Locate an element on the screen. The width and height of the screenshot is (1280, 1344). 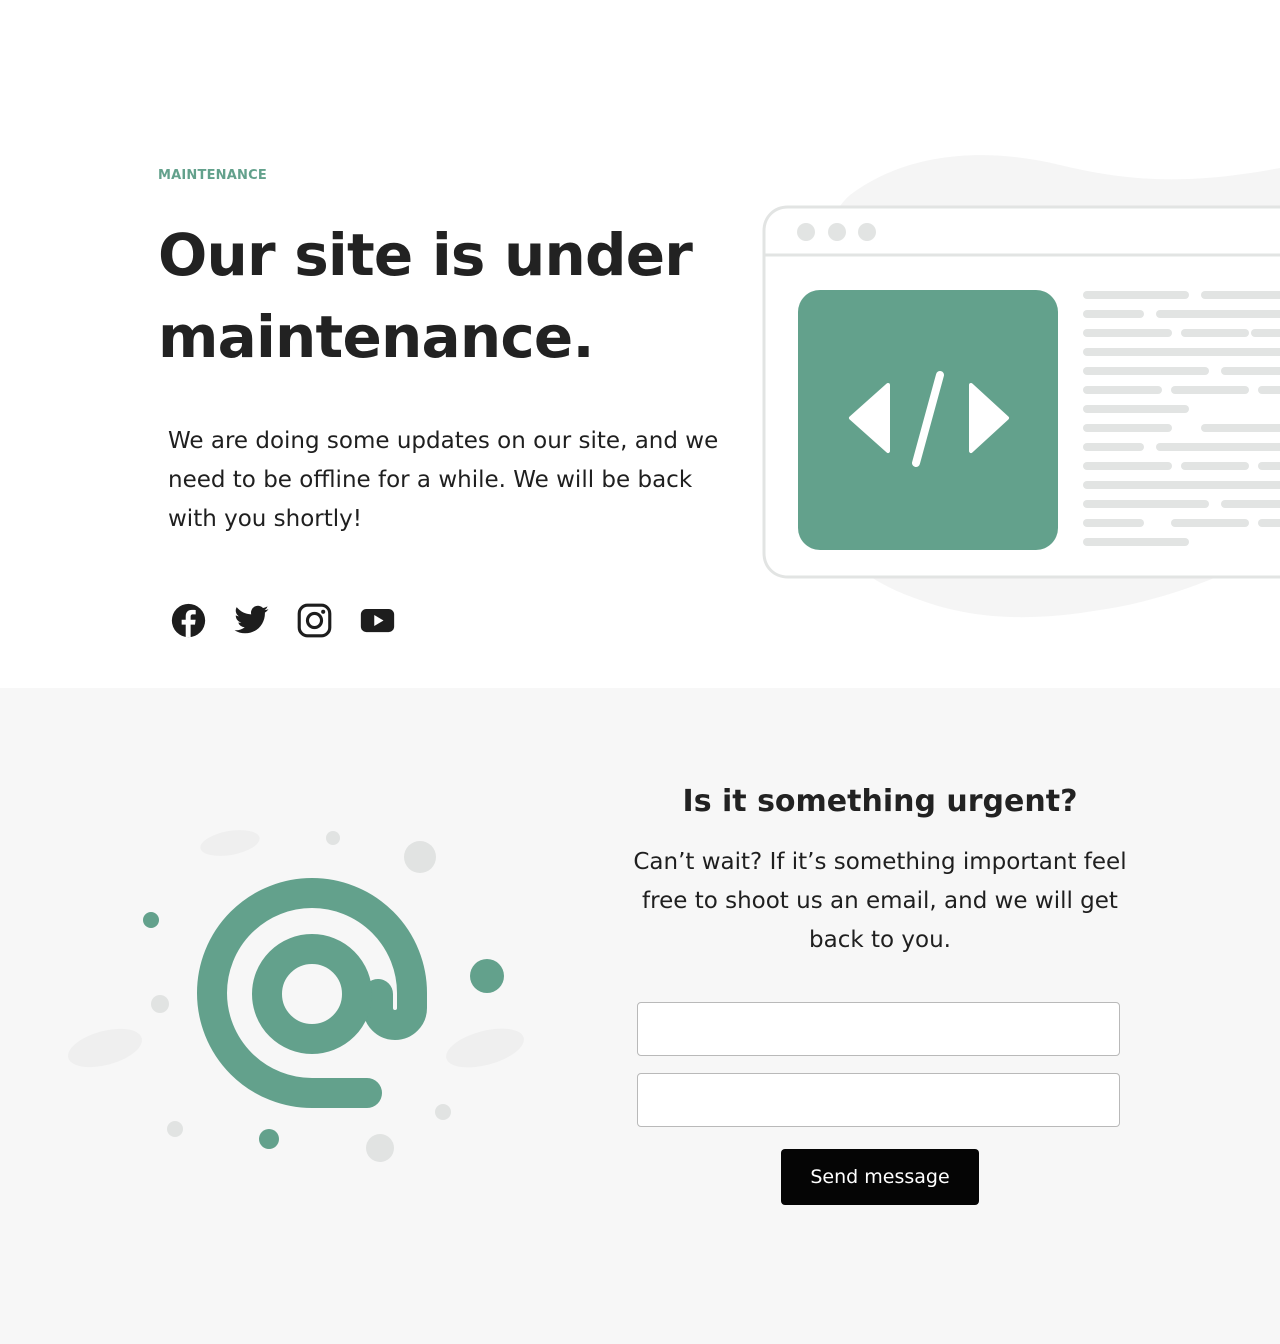
social-links is located at coordinates (283, 620).